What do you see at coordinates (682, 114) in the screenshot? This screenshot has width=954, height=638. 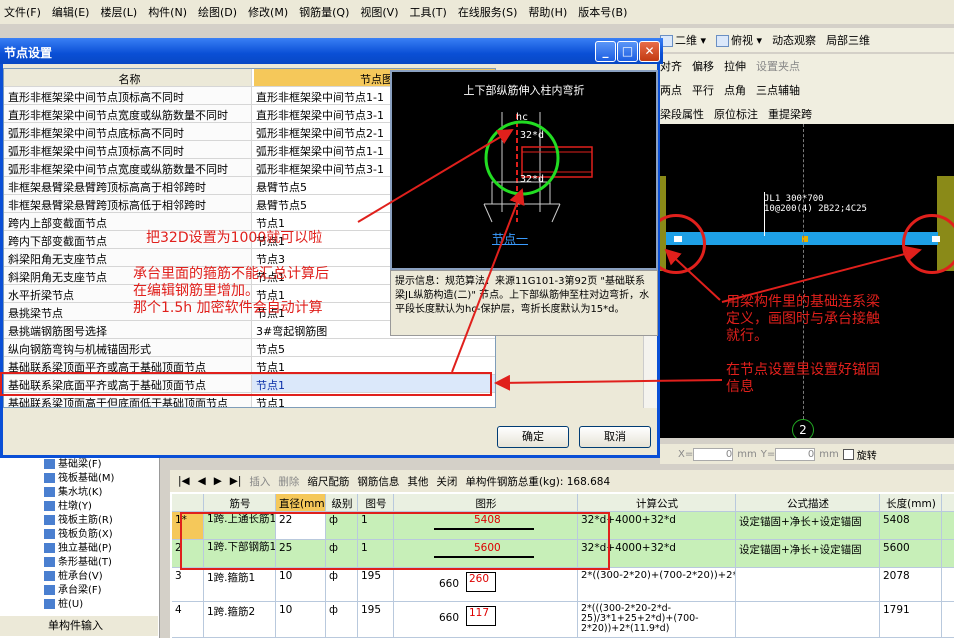 I see `beam-span-attr-button: 梁段属性` at bounding box center [682, 114].